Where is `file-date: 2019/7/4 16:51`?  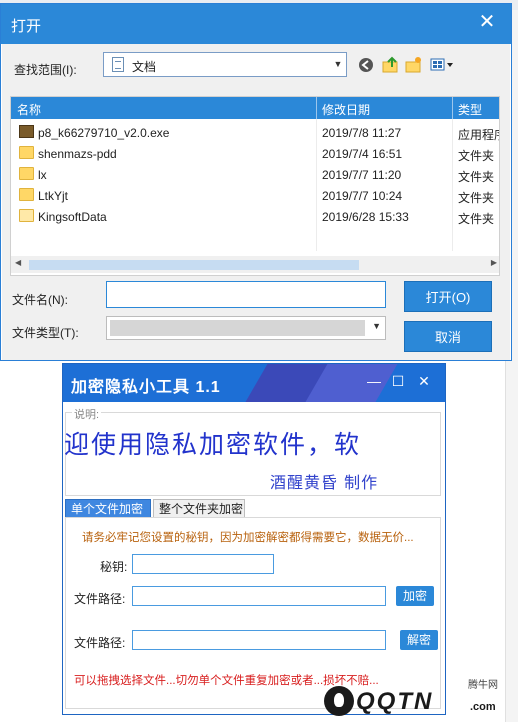 file-date: 2019/7/4 16:51 is located at coordinates (362, 154).